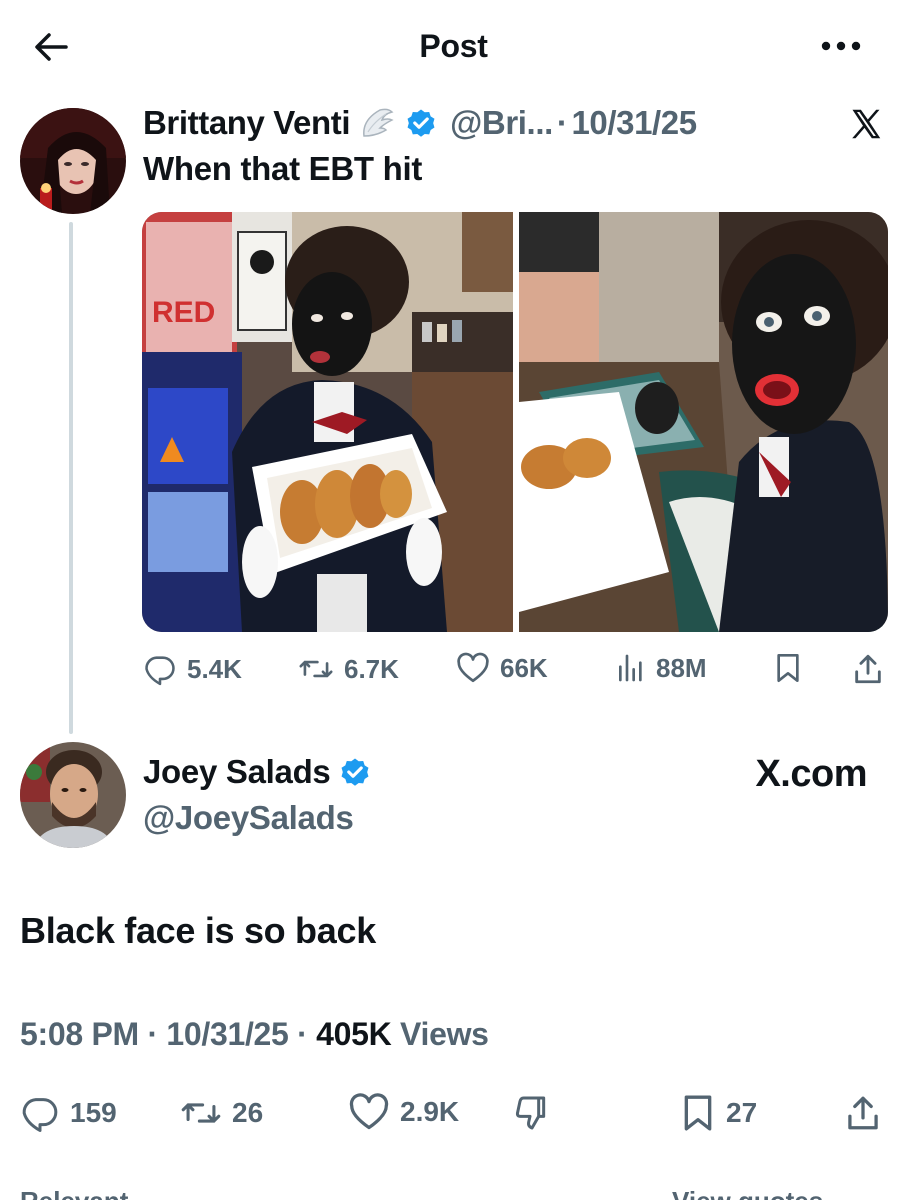 Image resolution: width=907 pixels, height=1200 pixels. What do you see at coordinates (248, 1112) in the screenshot?
I see `repost-count: 26` at bounding box center [248, 1112].